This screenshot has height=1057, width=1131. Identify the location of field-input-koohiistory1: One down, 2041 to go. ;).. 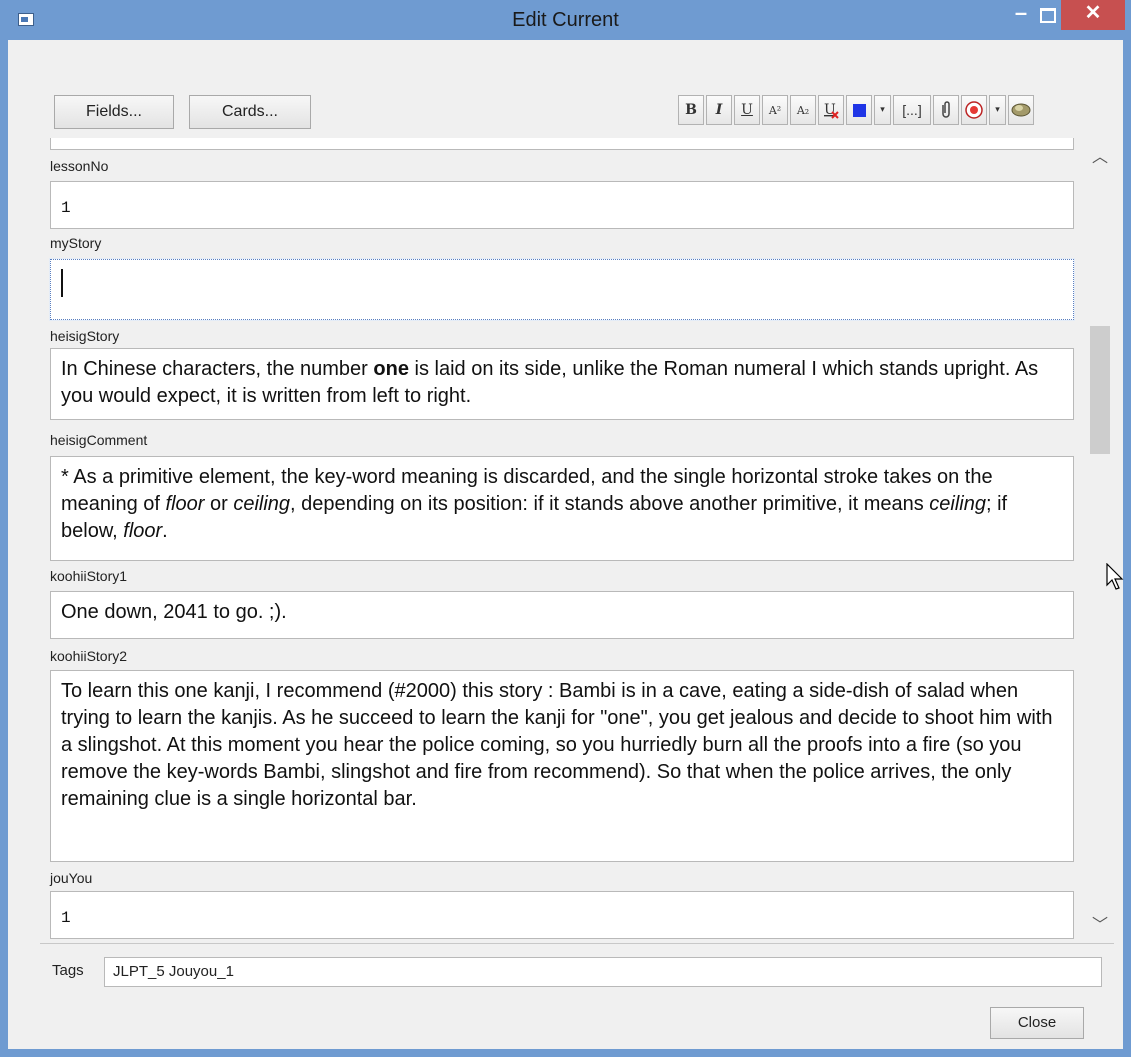
(562, 615).